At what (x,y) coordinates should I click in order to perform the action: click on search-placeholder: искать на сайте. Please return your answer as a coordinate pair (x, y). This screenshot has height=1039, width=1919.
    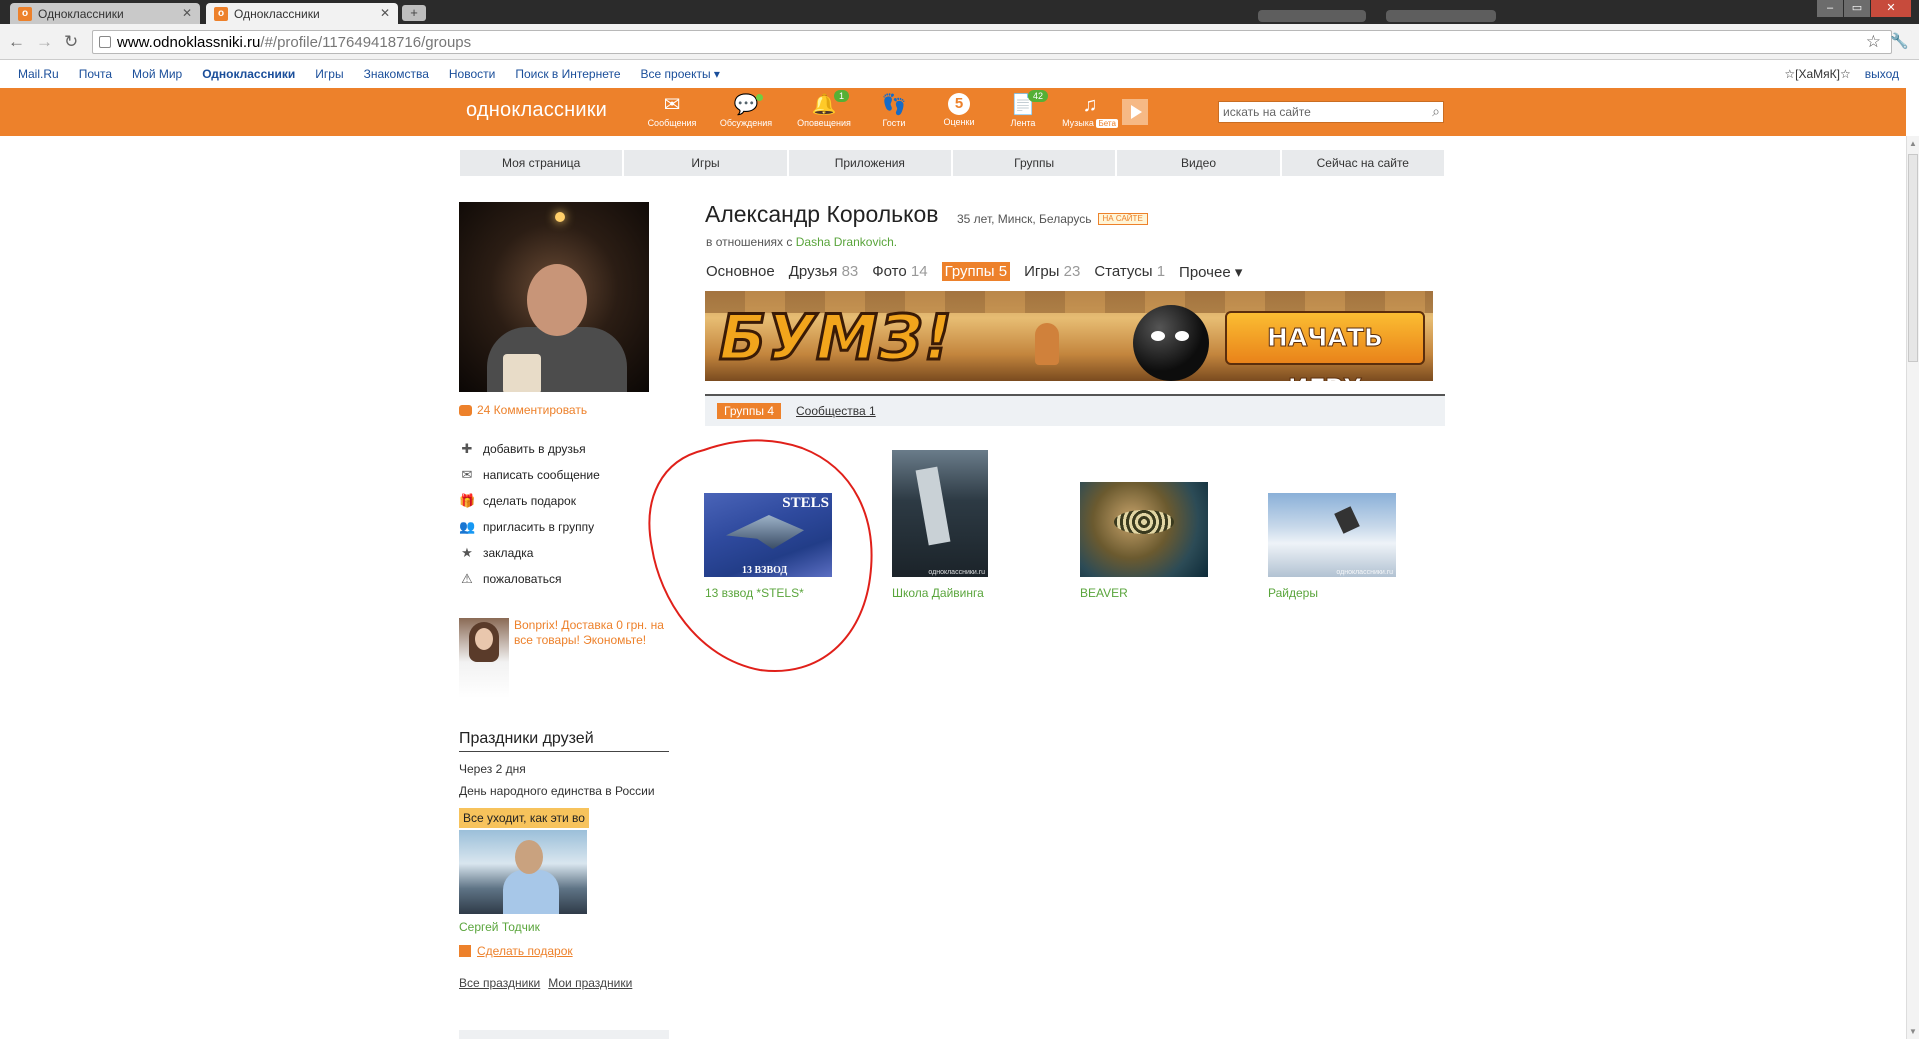
    Looking at the image, I should click on (1267, 112).